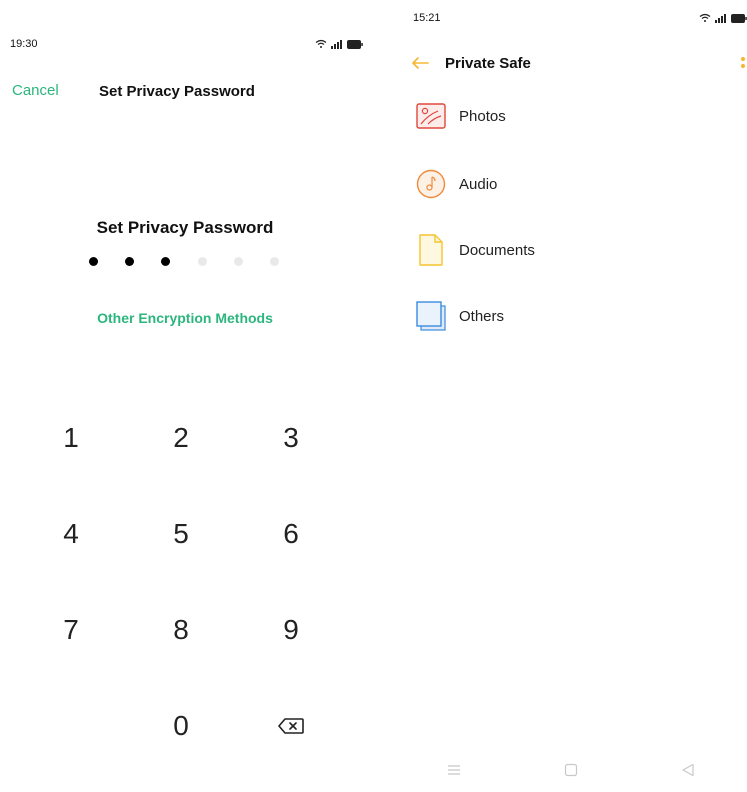  I want to click on list-item-audio: Audio, so click(456, 184).